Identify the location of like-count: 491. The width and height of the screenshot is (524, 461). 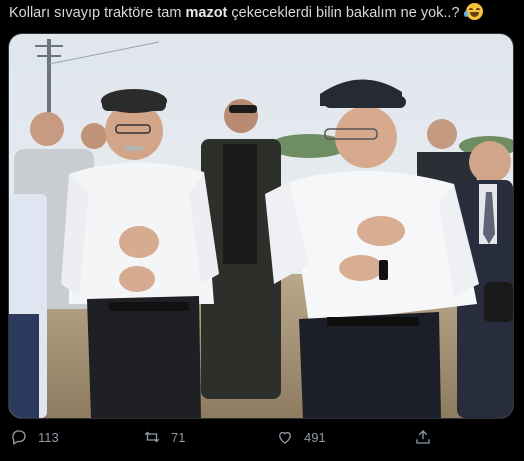
(315, 437).